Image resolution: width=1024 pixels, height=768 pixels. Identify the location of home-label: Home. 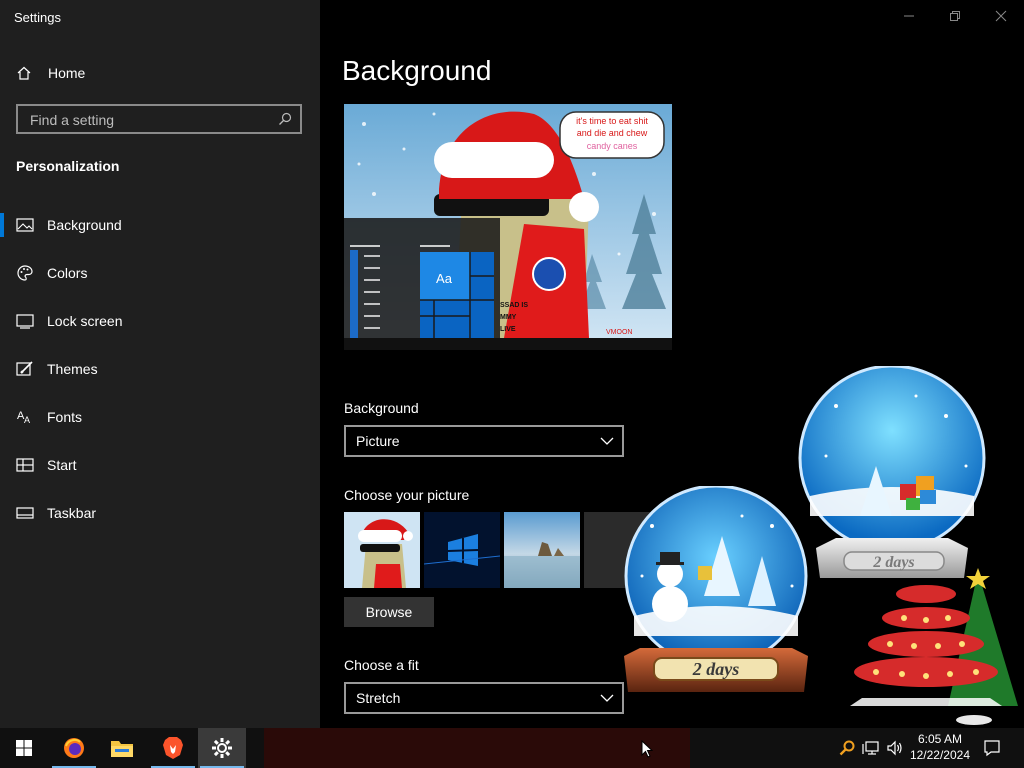
(67, 73).